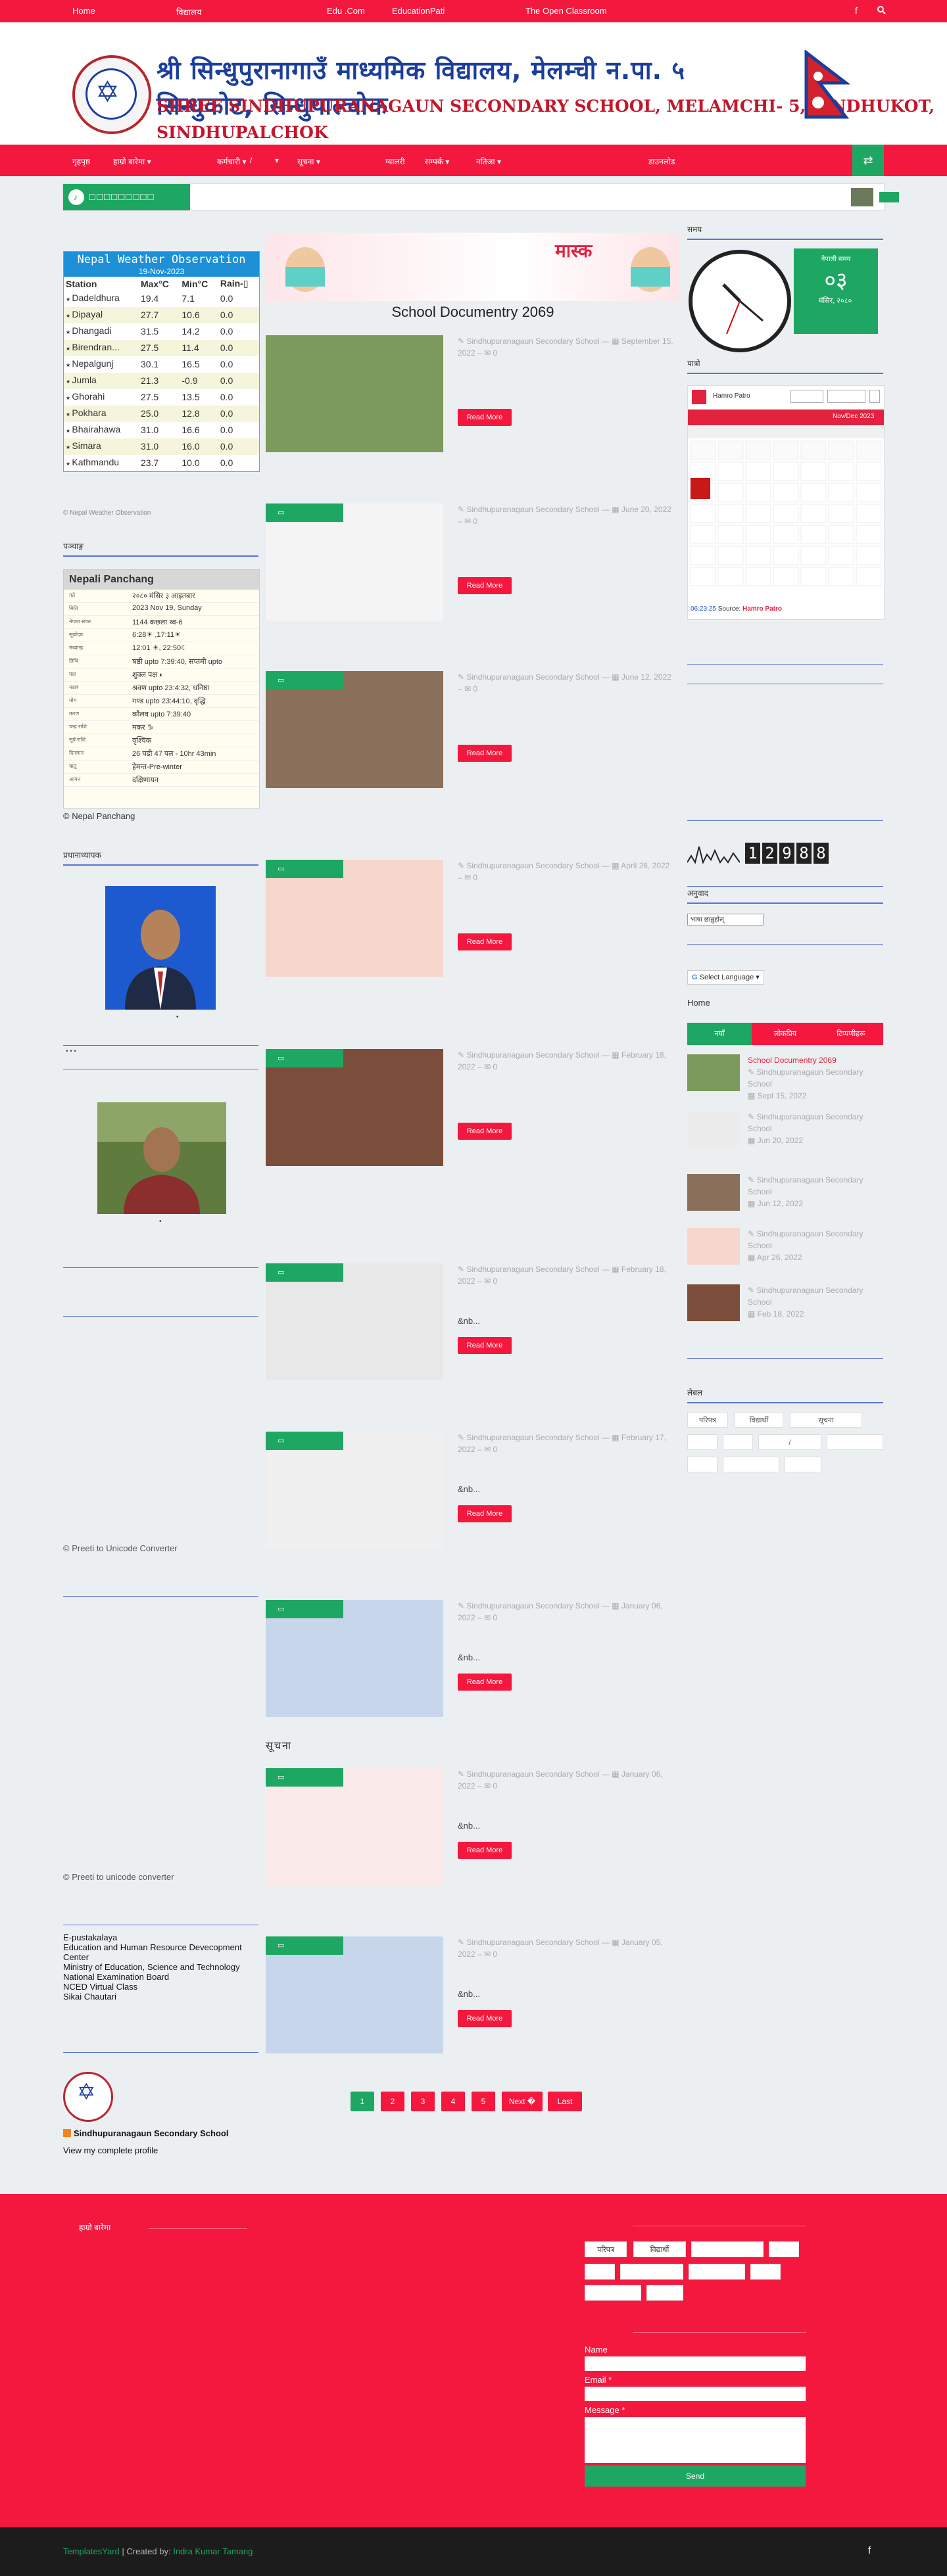 The image size is (947, 2576). What do you see at coordinates (826, 1420) in the screenshot?
I see `label-tag: सूचना` at bounding box center [826, 1420].